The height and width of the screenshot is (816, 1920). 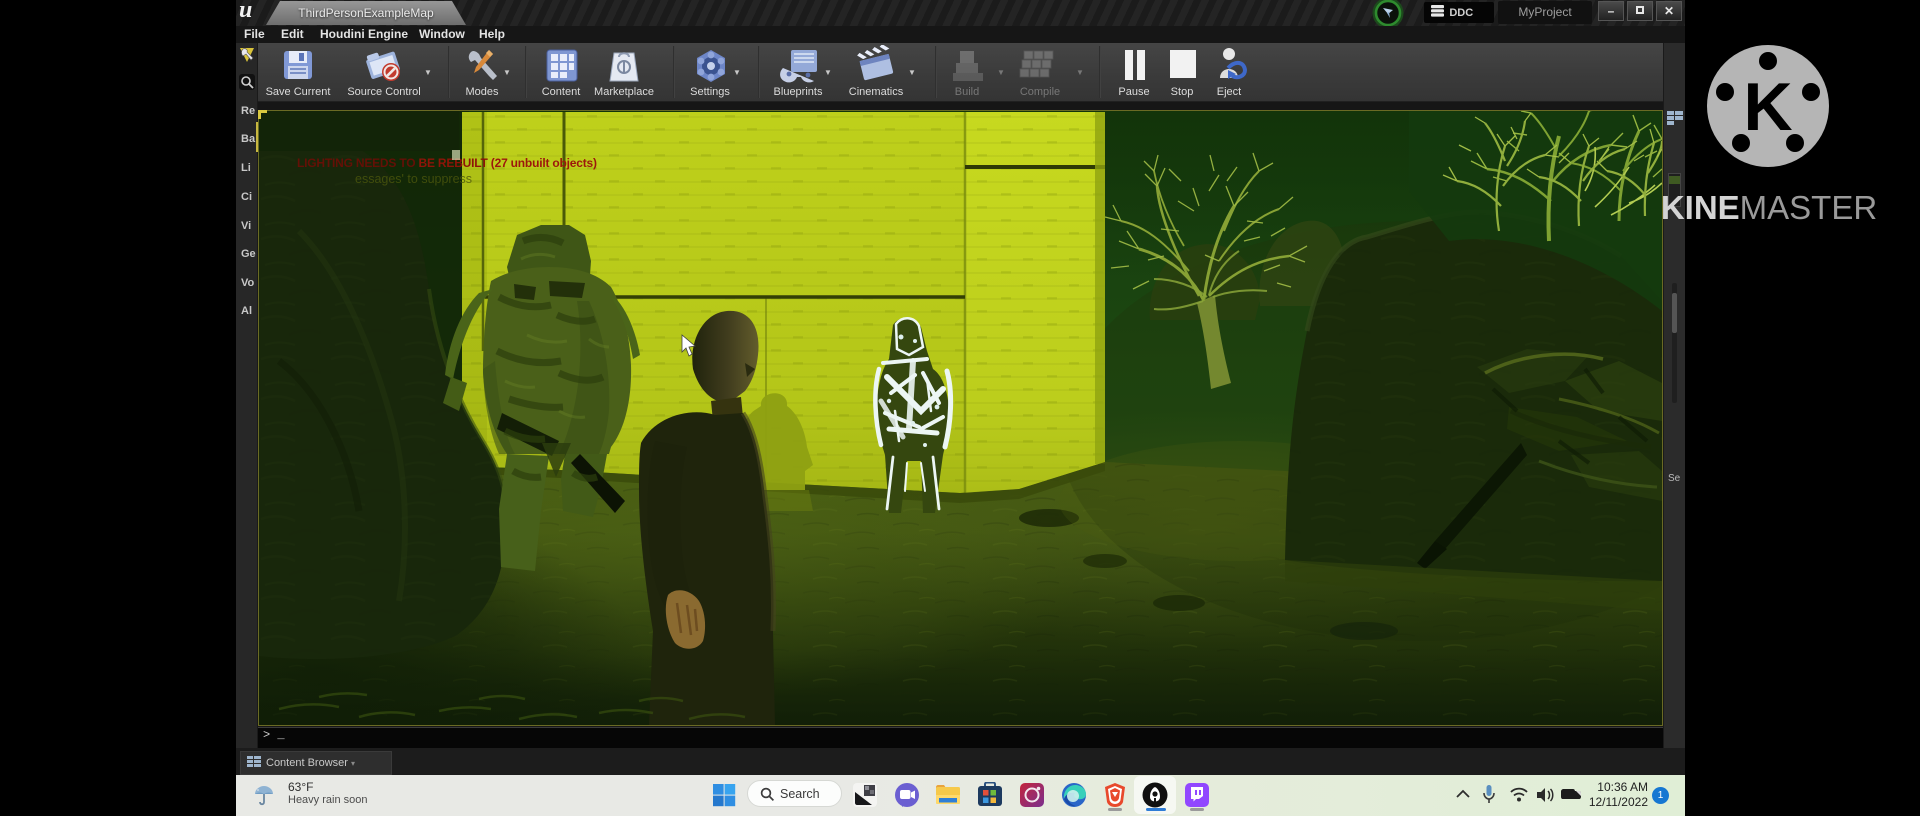 What do you see at coordinates (1767, 107) in the screenshot?
I see `svg-text: K` at bounding box center [1767, 107].